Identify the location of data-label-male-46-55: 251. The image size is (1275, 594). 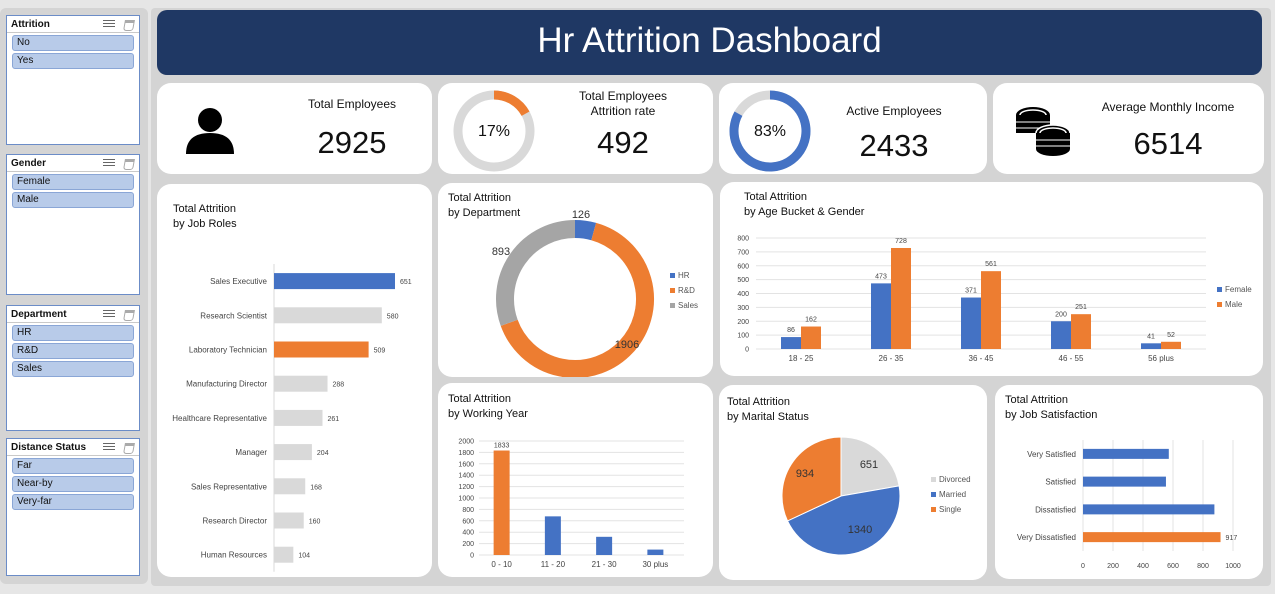
(1081, 307).